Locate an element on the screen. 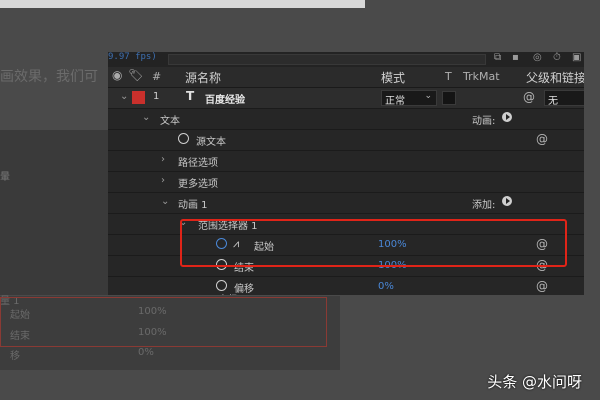  add-play-icon is located at coordinates (507, 201).